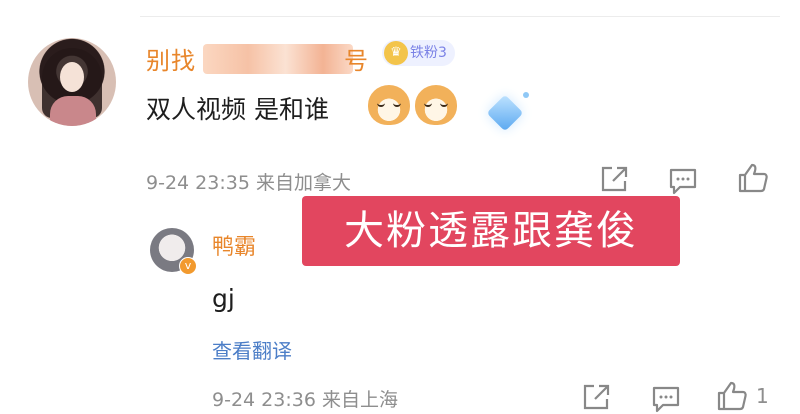 The image size is (800, 414). I want to click on comment-location: 来自加拿大, so click(303, 183).